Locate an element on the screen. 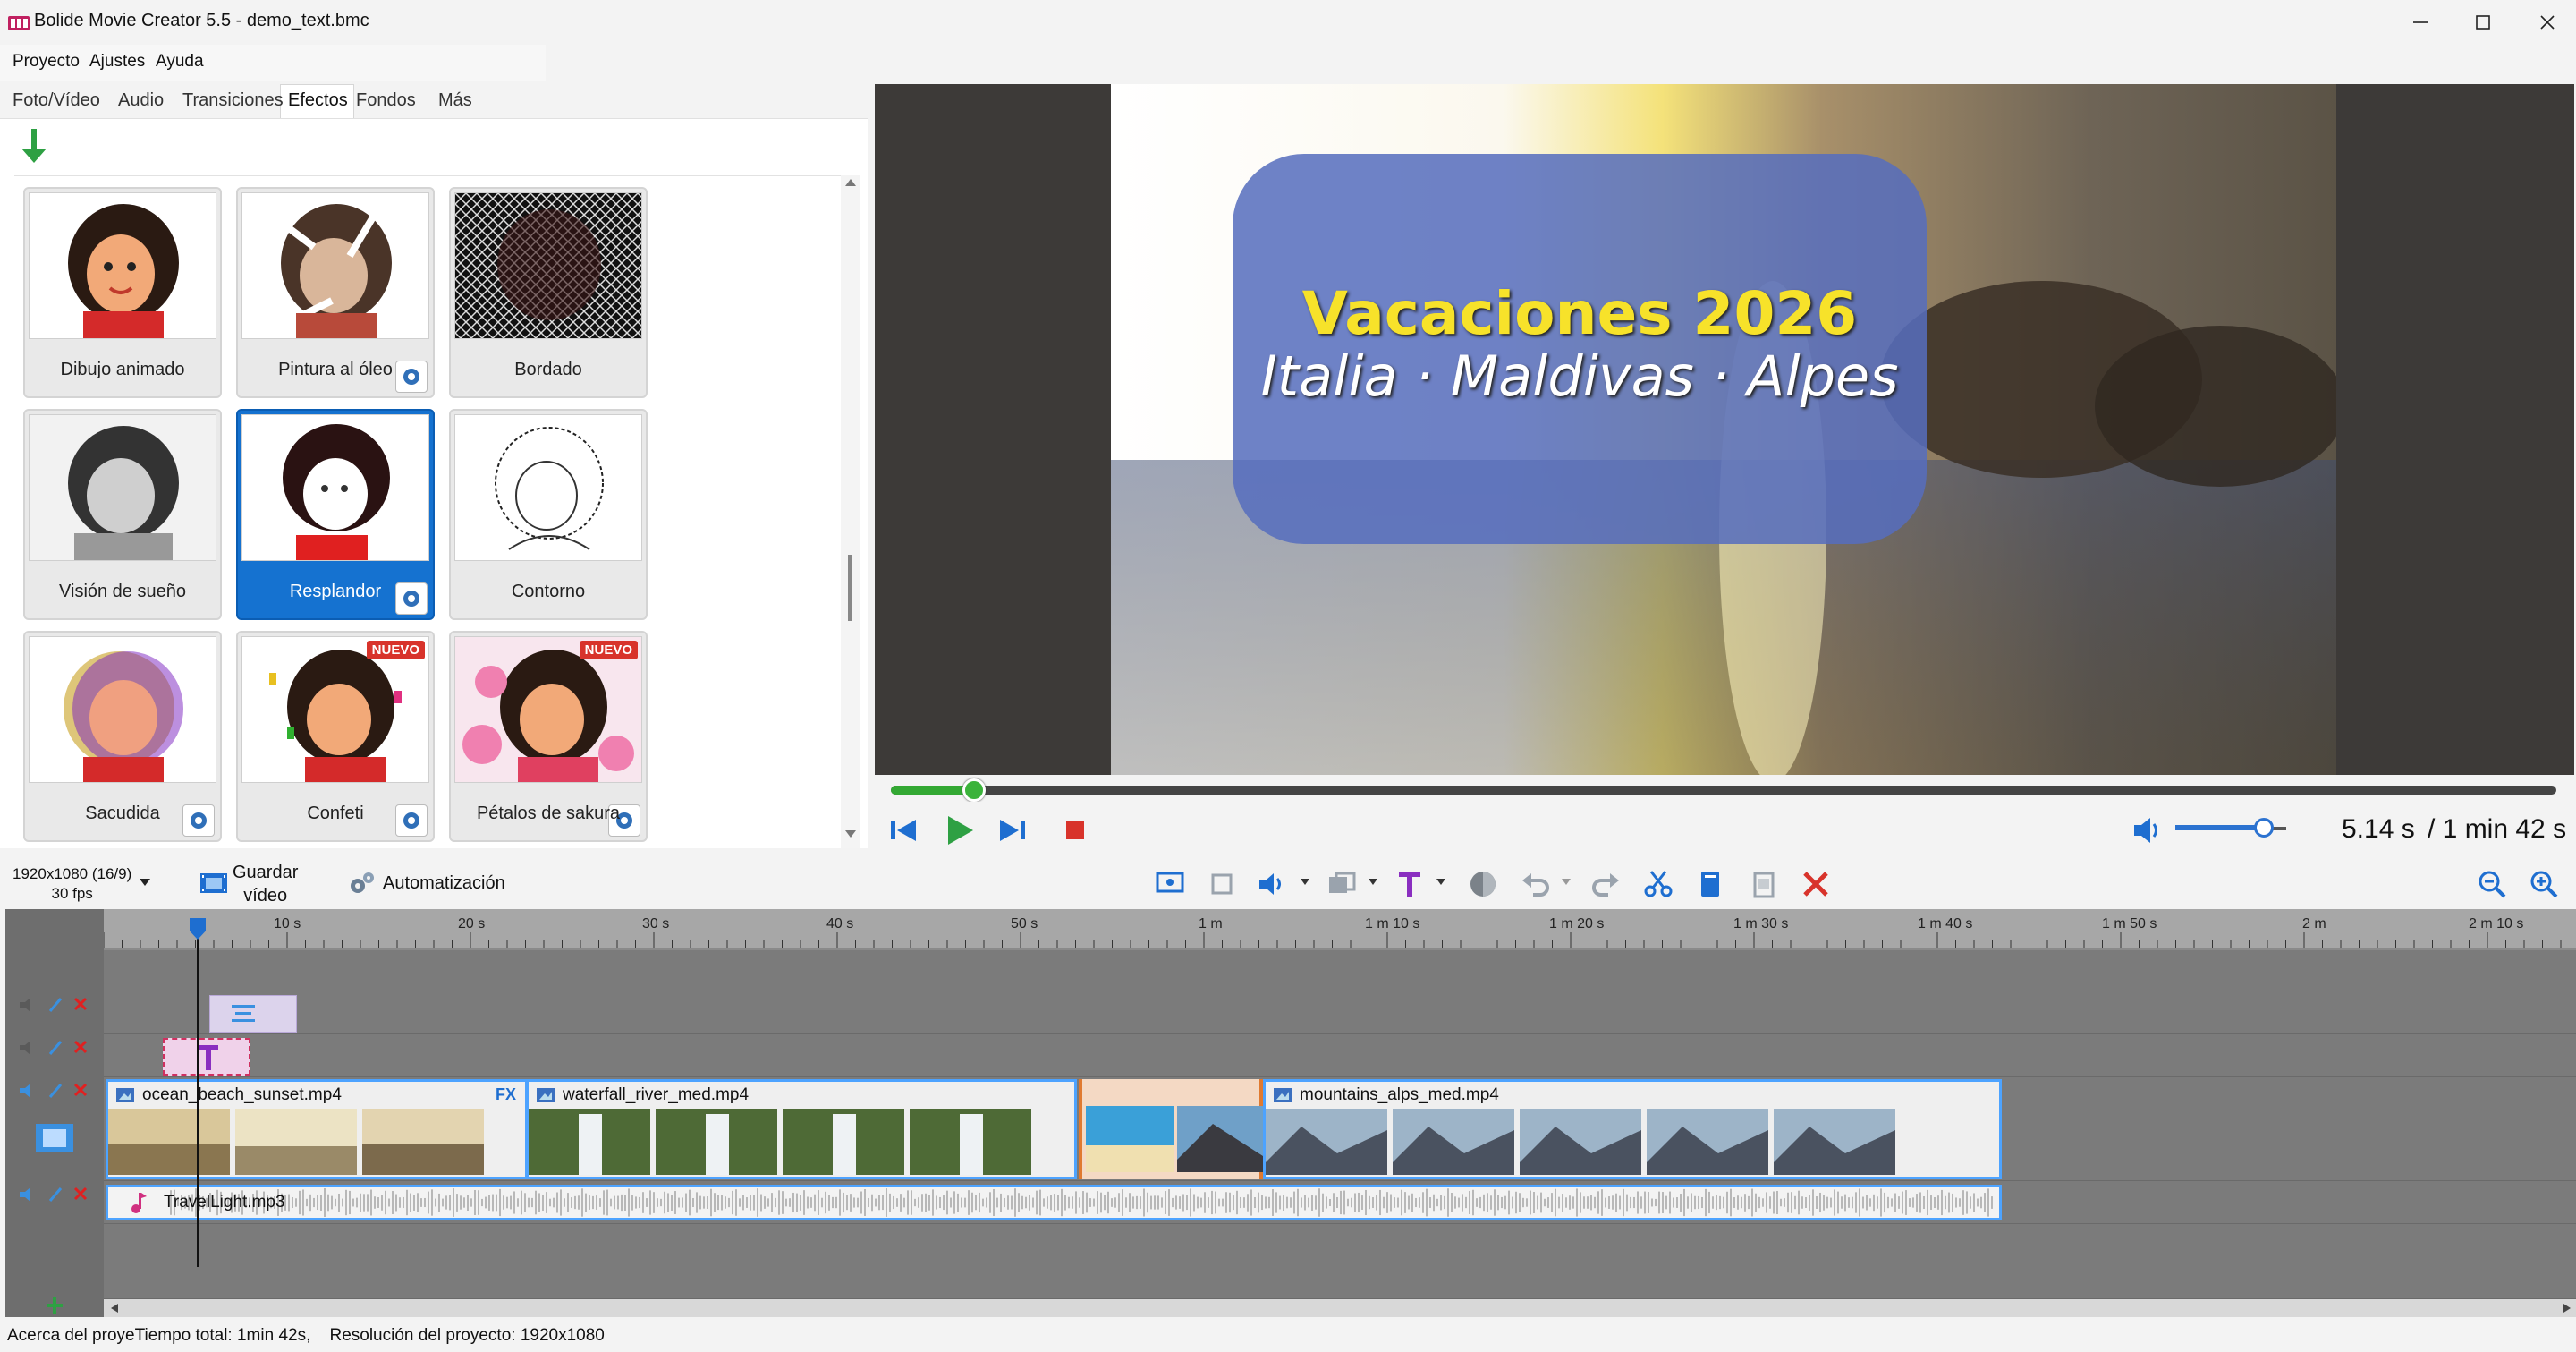 The height and width of the screenshot is (1352, 2576). play-button is located at coordinates (959, 830).